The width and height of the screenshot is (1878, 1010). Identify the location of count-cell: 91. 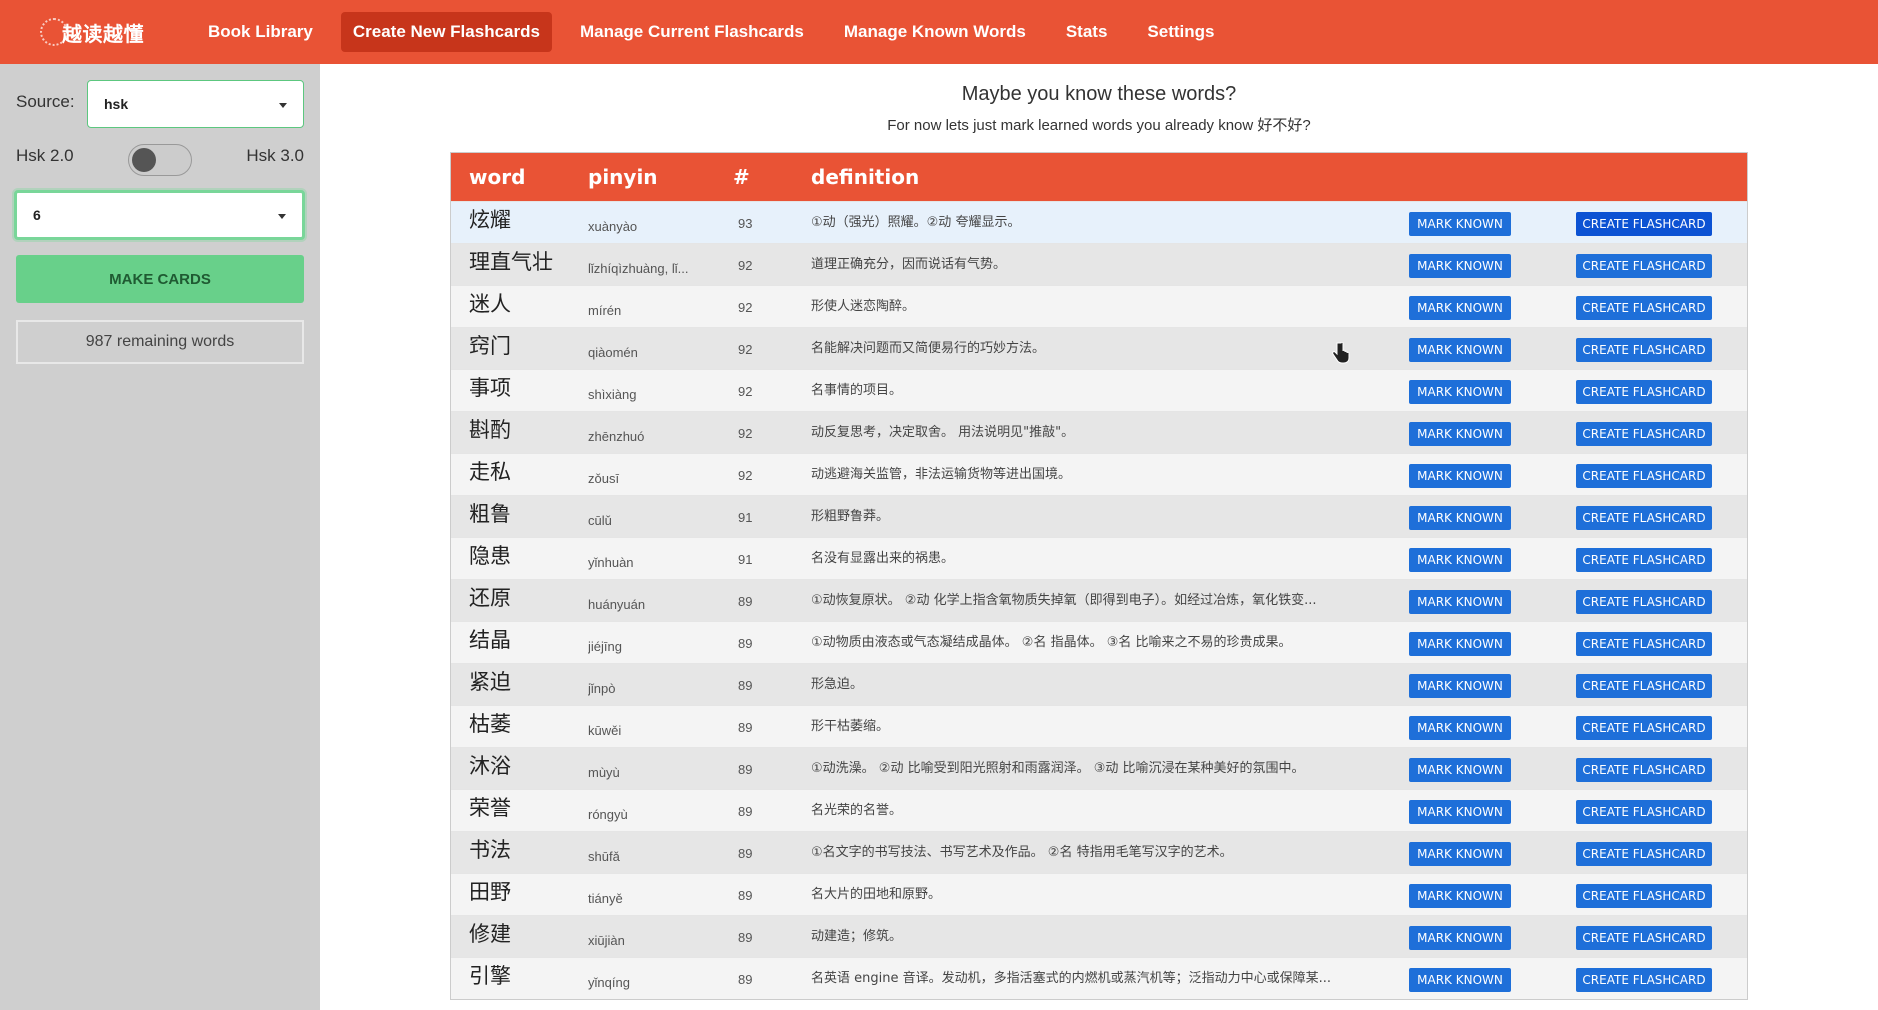
(745, 559).